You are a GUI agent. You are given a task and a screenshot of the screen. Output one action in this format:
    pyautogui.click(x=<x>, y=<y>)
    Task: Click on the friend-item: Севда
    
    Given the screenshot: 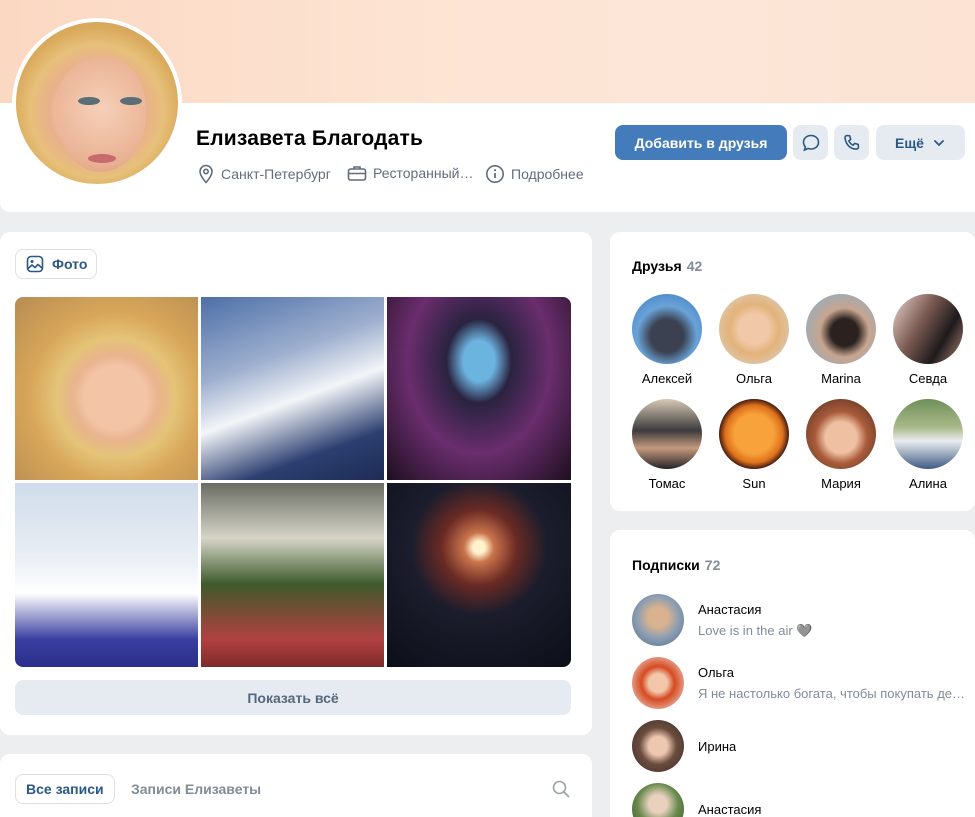 What is the action you would take?
    pyautogui.click(x=928, y=340)
    